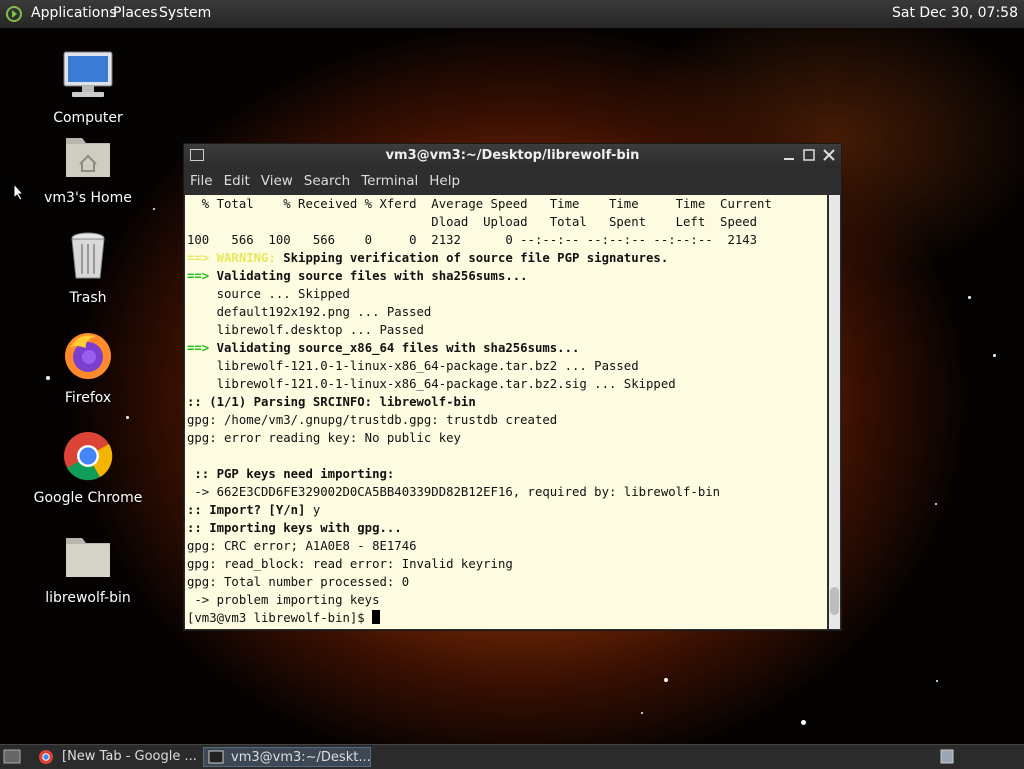 The width and height of the screenshot is (1024, 769). I want to click on terminal-line: gpg: Total number processed: 0, so click(298, 582).